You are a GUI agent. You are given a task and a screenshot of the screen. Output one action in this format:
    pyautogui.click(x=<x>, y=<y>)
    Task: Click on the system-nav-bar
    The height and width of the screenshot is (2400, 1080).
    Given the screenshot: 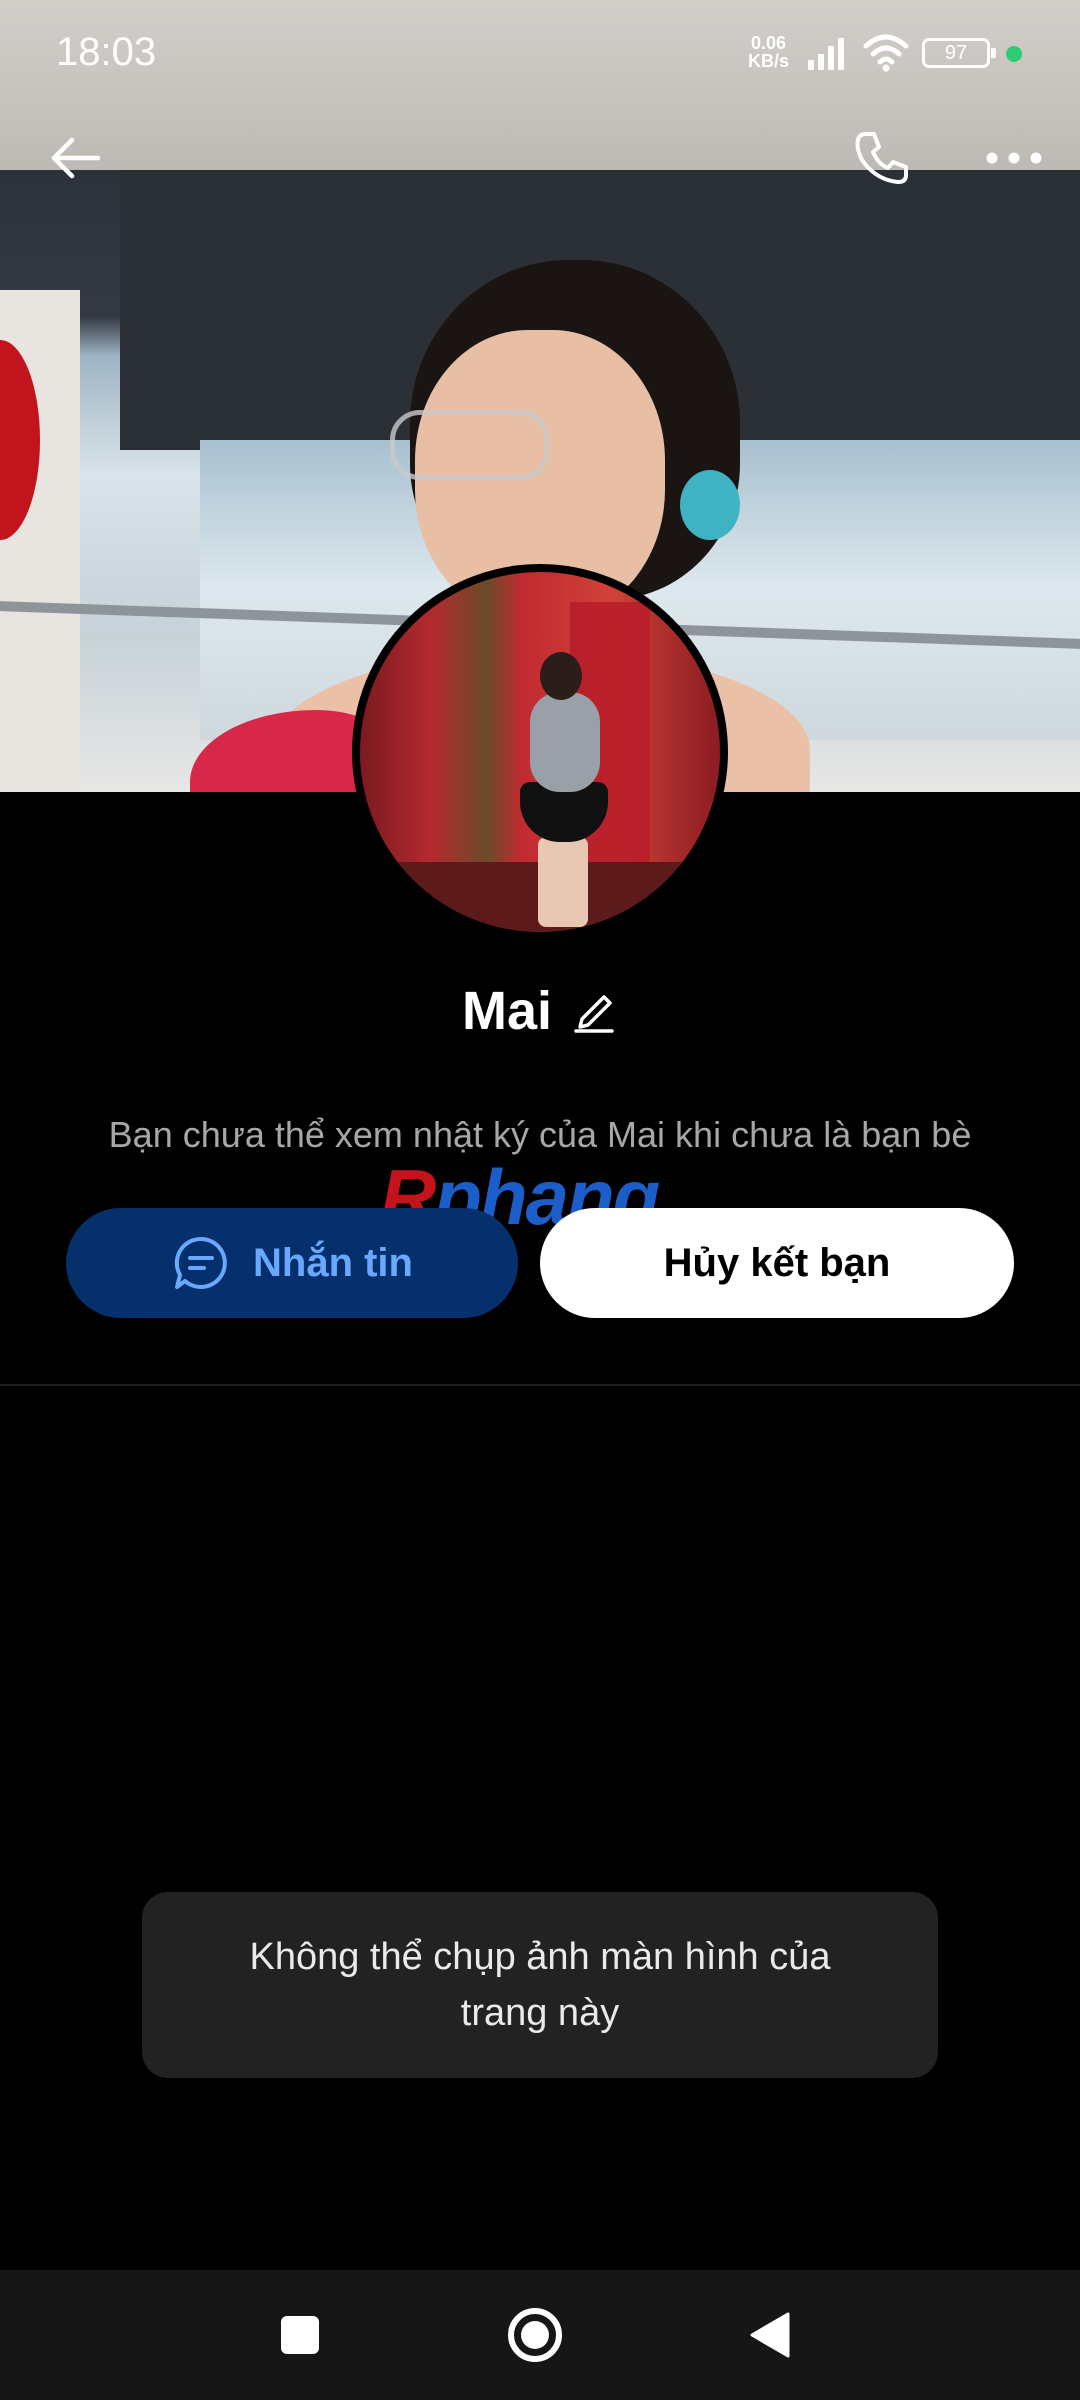 What is the action you would take?
    pyautogui.click(x=540, y=2335)
    